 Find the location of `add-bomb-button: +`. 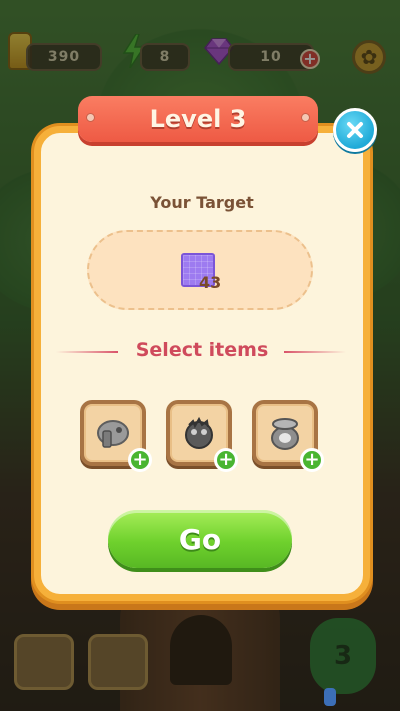

add-bomb-button: + is located at coordinates (226, 460).